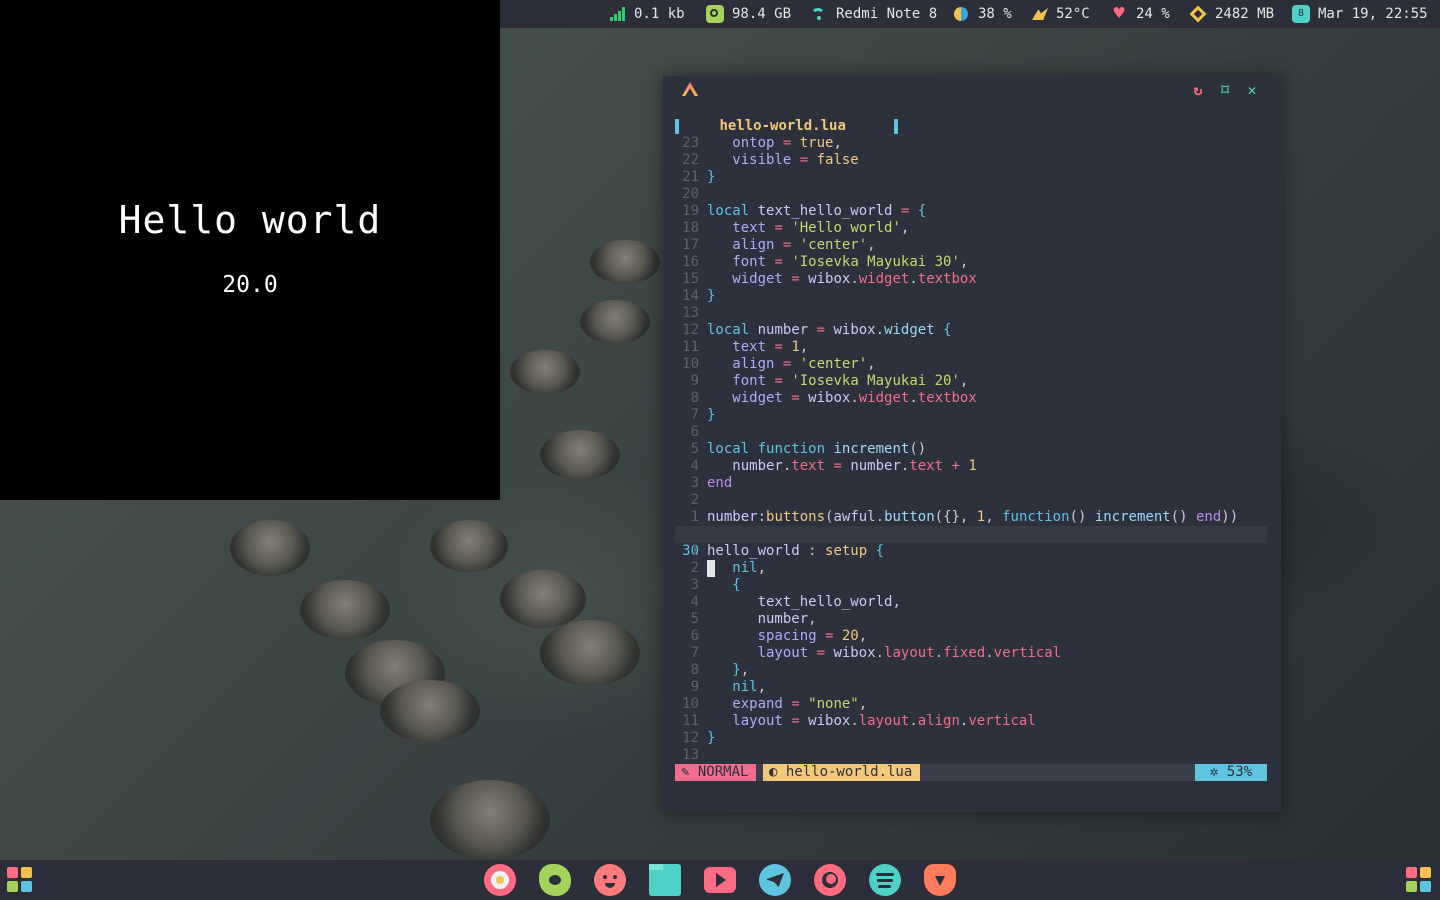  What do you see at coordinates (885, 880) in the screenshot?
I see `spotify-icon` at bounding box center [885, 880].